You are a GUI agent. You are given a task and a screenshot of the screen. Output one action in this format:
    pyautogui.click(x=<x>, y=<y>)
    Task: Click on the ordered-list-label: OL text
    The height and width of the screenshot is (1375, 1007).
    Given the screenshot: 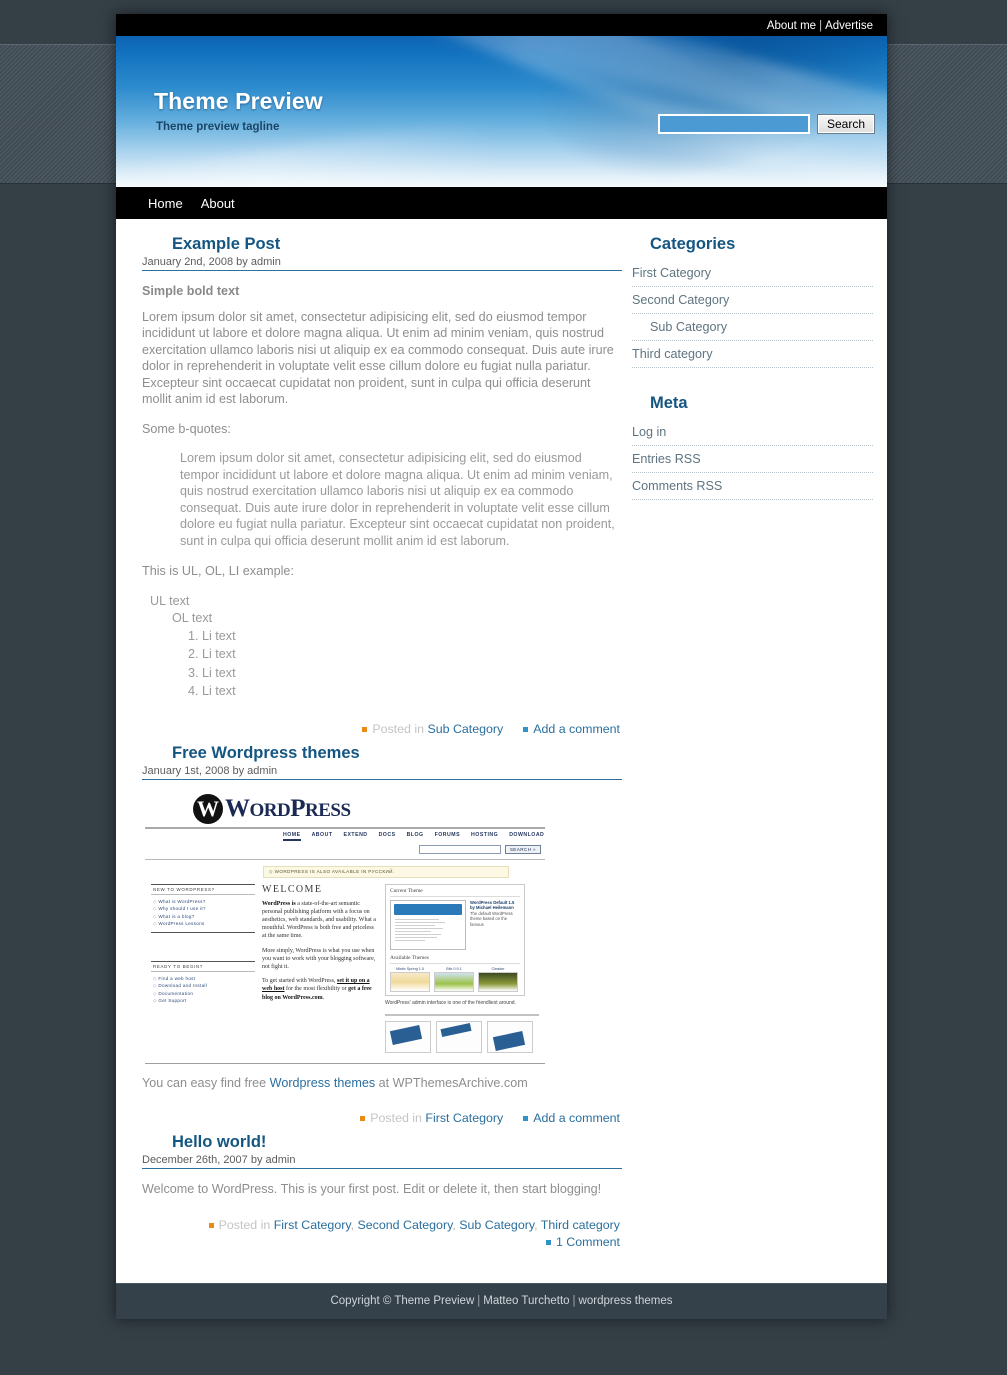 What is the action you would take?
    pyautogui.click(x=192, y=617)
    